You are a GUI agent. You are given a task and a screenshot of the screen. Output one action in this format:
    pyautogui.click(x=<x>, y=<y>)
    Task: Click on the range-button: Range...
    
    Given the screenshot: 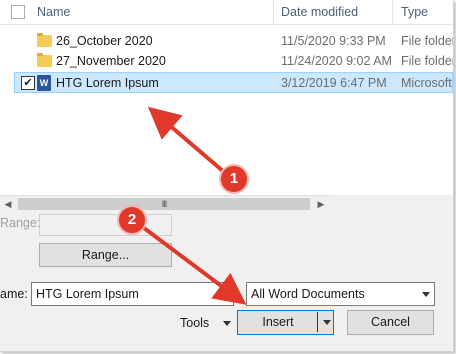 What is the action you would take?
    pyautogui.click(x=105, y=255)
    